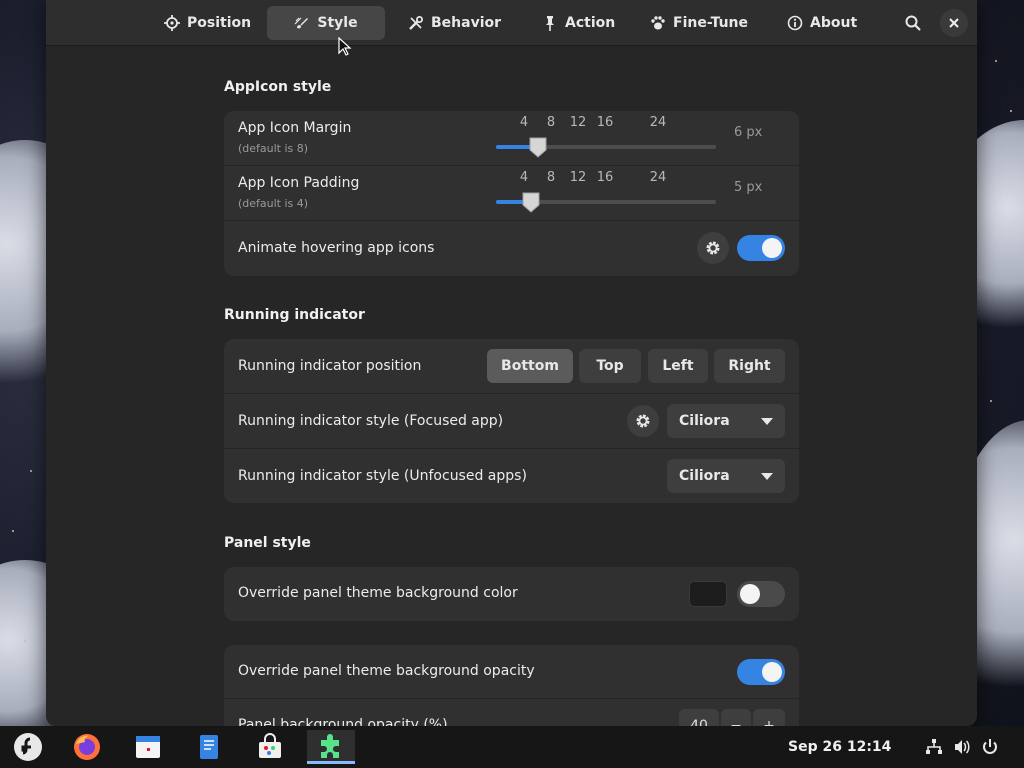 The image size is (1024, 768). I want to click on tab-label: Style, so click(337, 23).